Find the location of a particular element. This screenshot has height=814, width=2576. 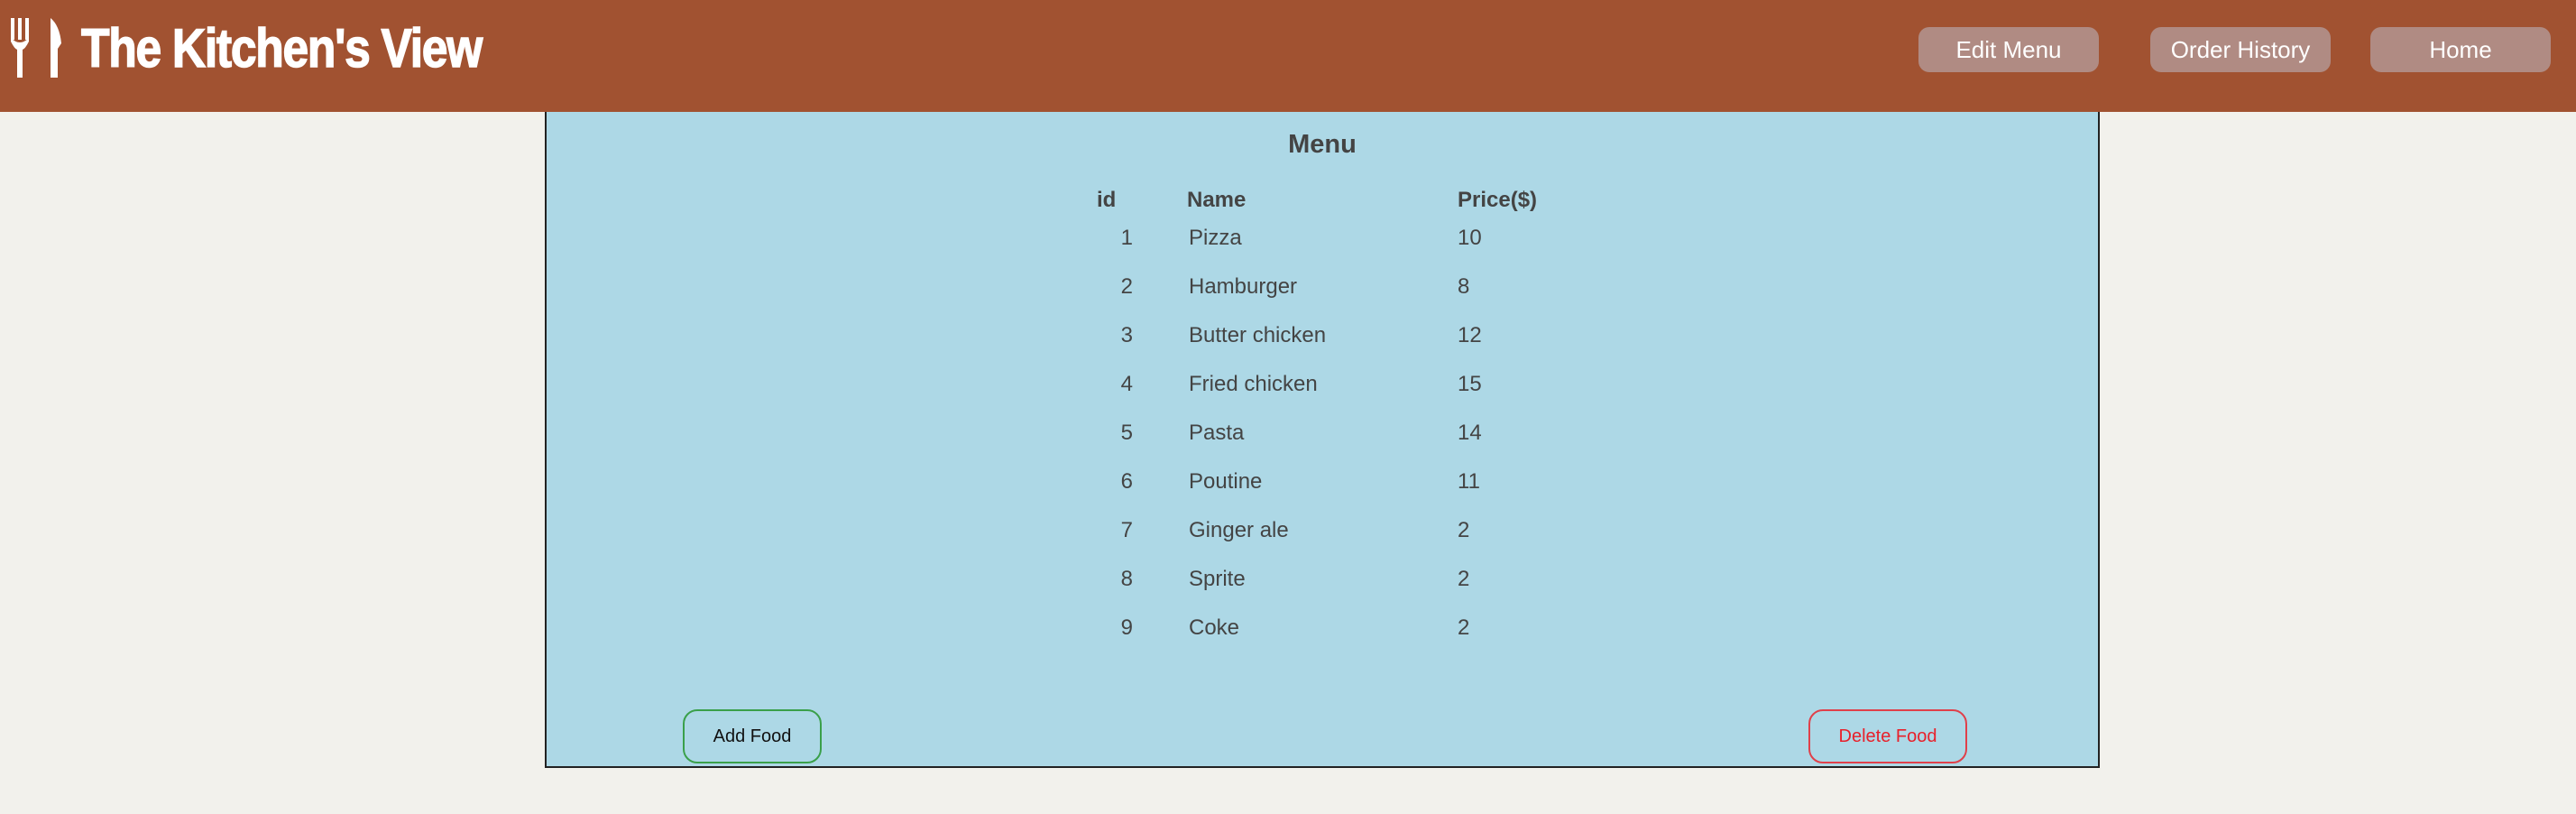

cell-id: 5 is located at coordinates (1126, 433).